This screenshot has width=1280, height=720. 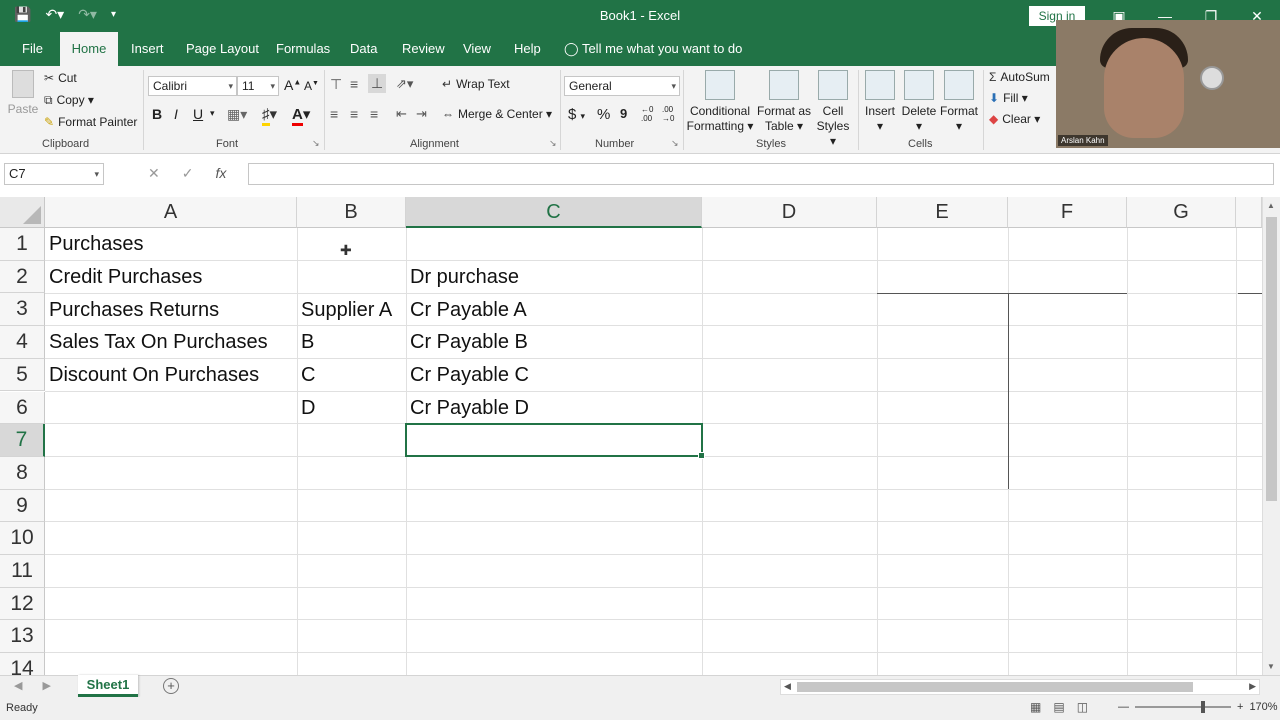 What do you see at coordinates (220, 173) in the screenshot?
I see `insert-function-icon: fx` at bounding box center [220, 173].